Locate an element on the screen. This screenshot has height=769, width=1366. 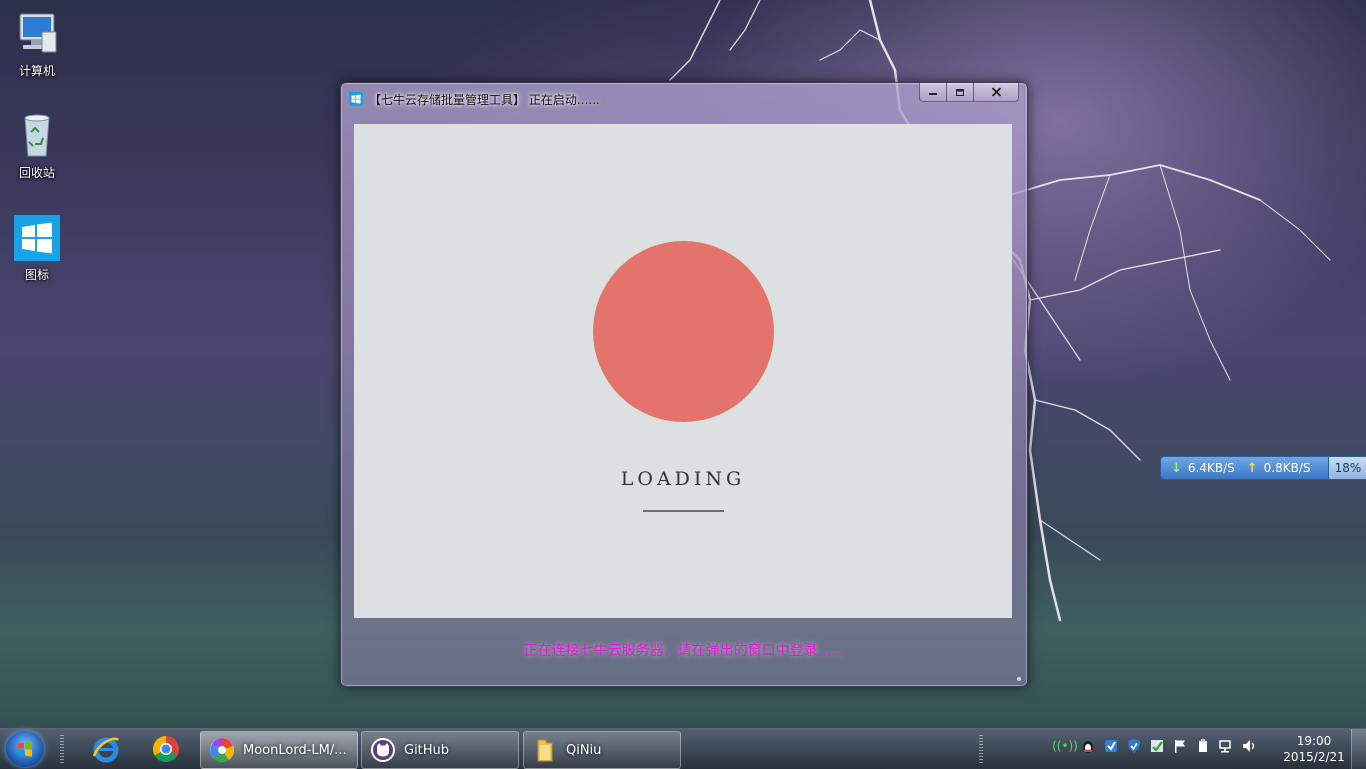
taskbar-item-github: GitHub is located at coordinates (440, 750).